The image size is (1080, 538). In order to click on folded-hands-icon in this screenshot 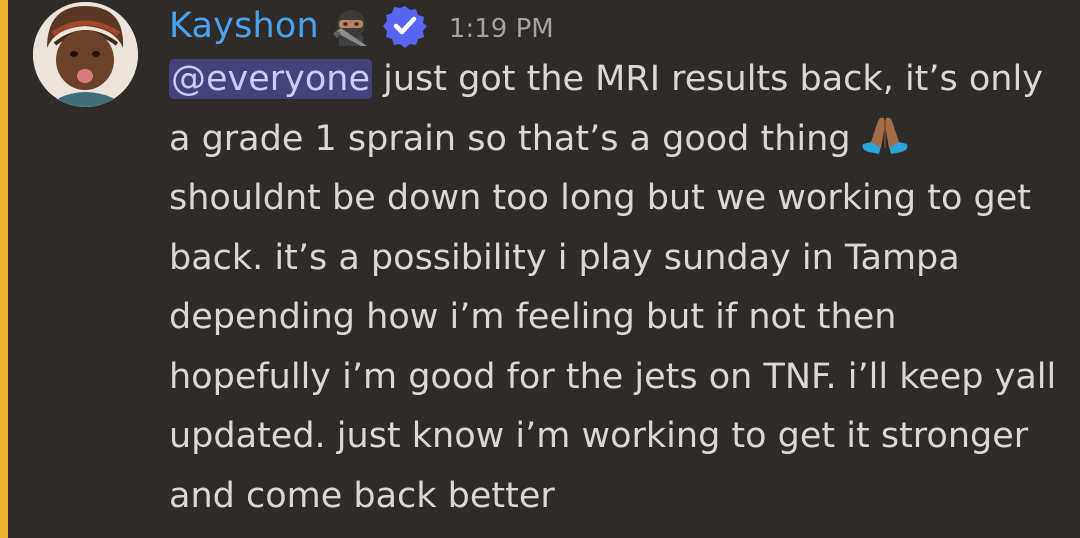, I will do `click(885, 136)`.